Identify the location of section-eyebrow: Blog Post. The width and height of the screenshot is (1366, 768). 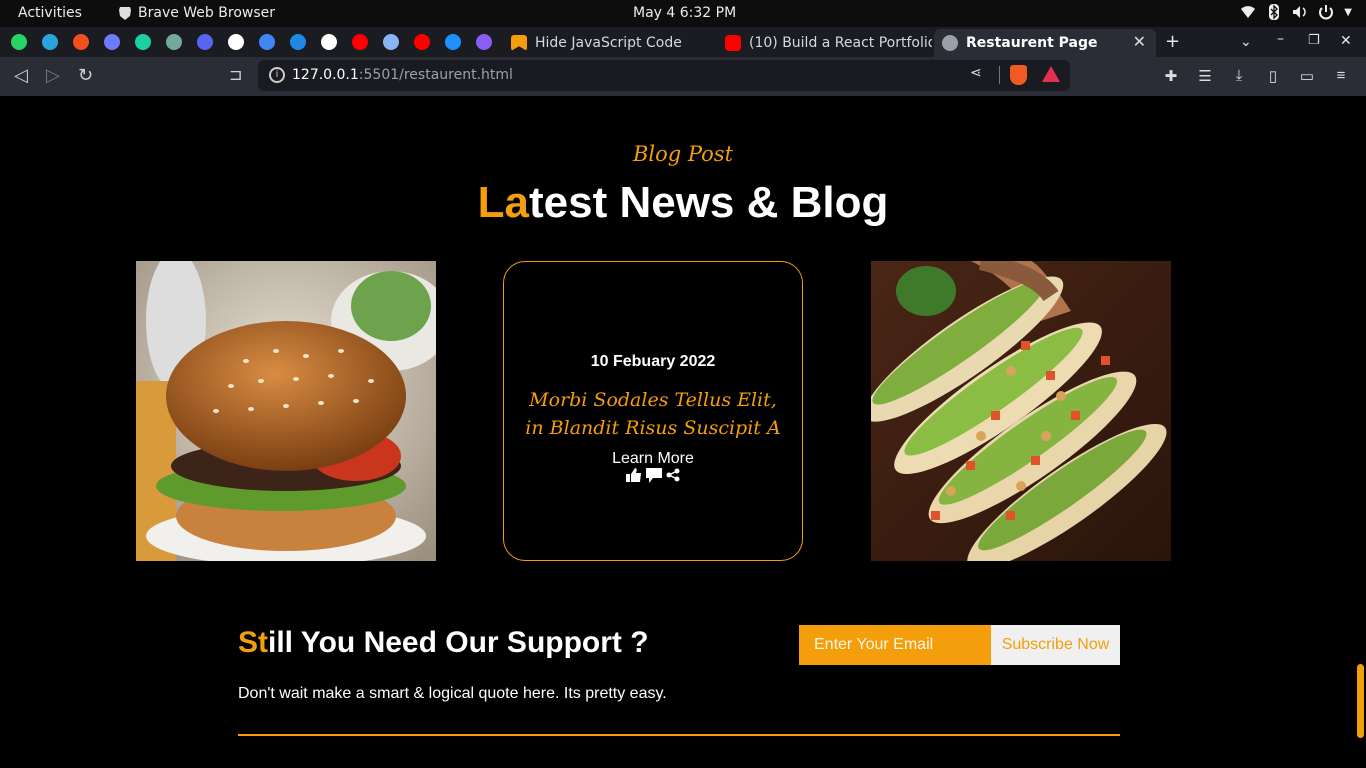
(683, 154).